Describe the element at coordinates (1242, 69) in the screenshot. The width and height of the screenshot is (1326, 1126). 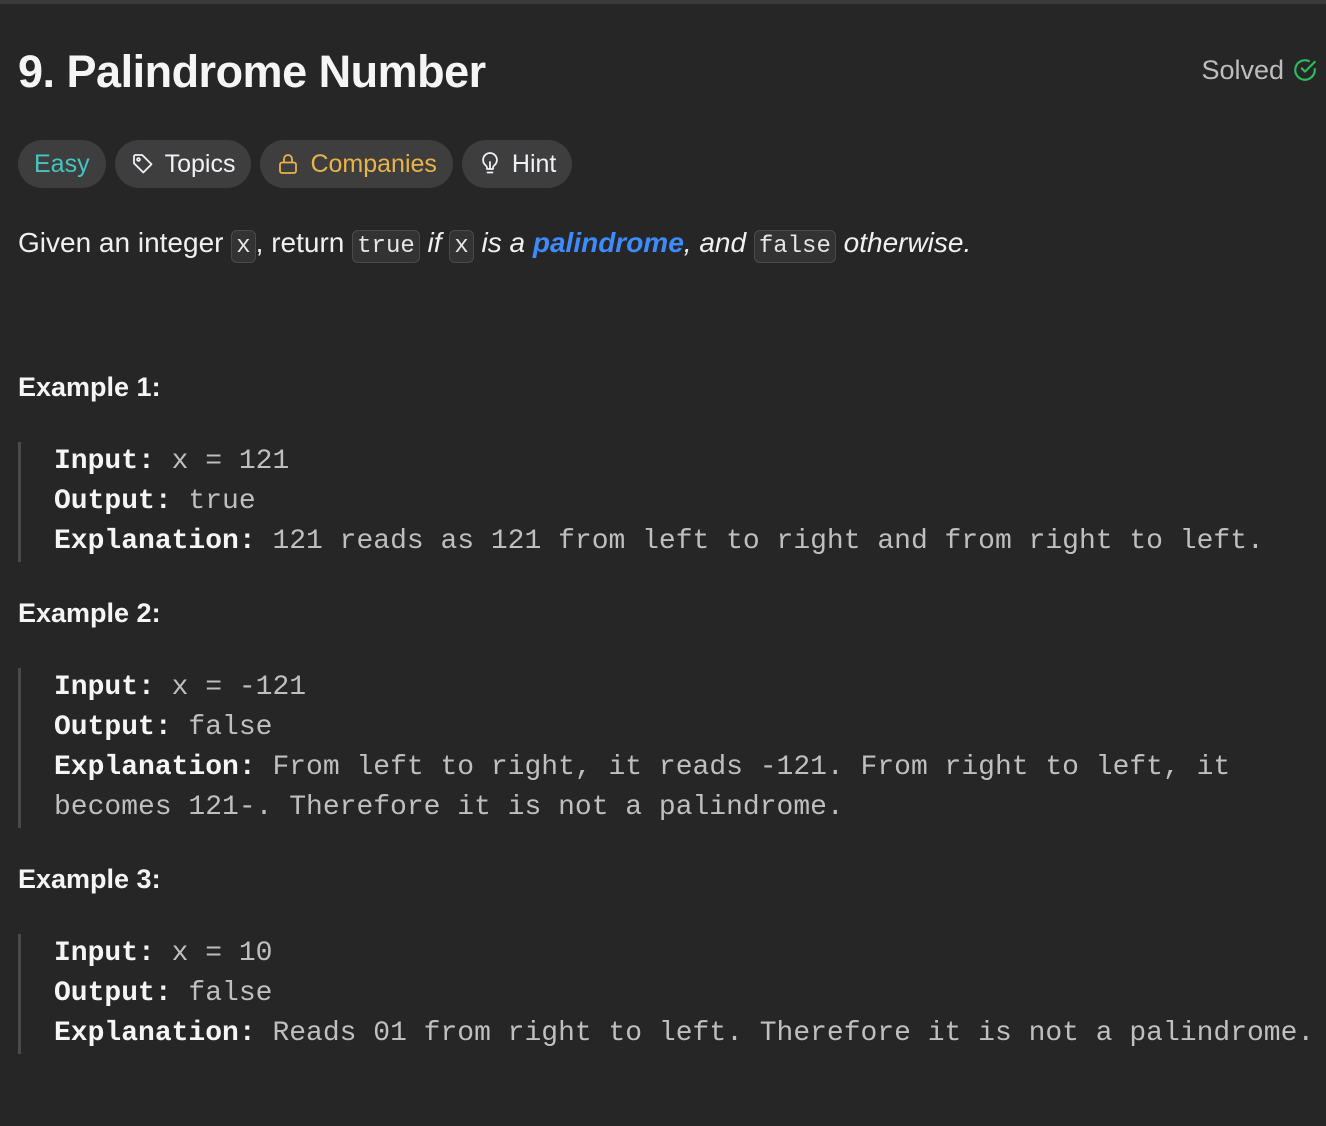
I see `solved-label: Solved` at that location.